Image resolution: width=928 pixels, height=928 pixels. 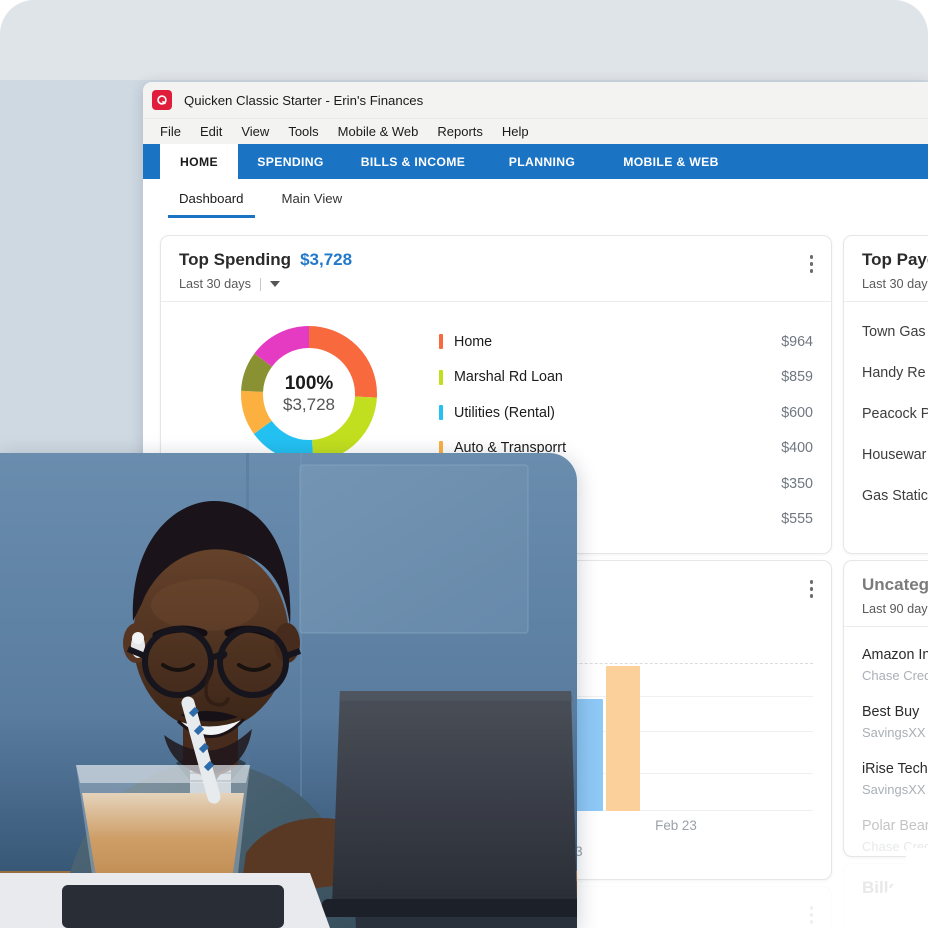 I want to click on top-payees-header: Top Payees Last 30 days, so click(x=886, y=268).